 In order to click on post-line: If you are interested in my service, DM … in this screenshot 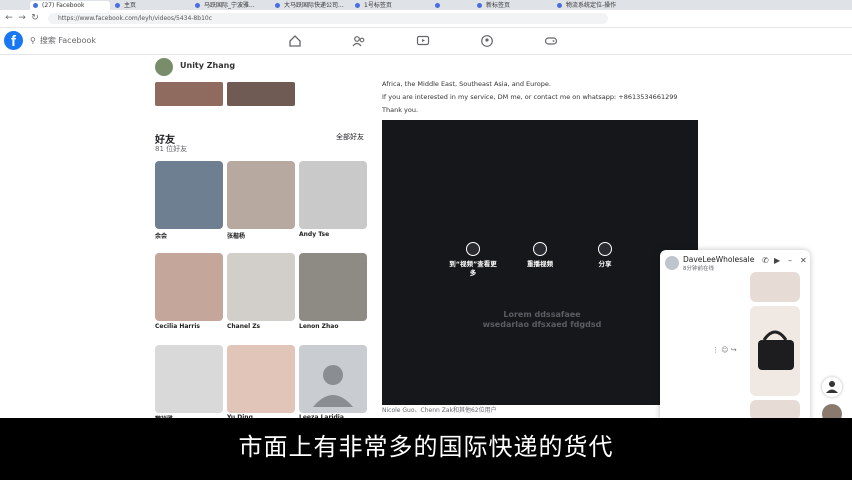, I will do `click(530, 97)`.